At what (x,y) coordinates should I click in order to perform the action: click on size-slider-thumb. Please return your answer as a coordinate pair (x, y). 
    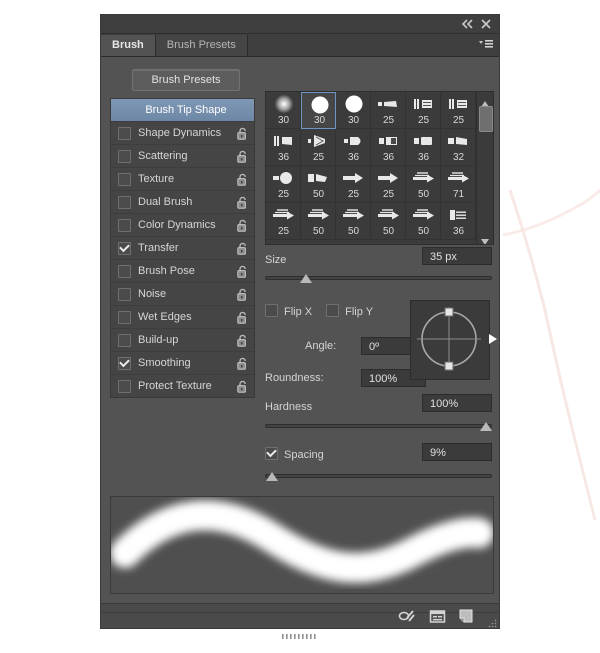
    Looking at the image, I should click on (305, 278).